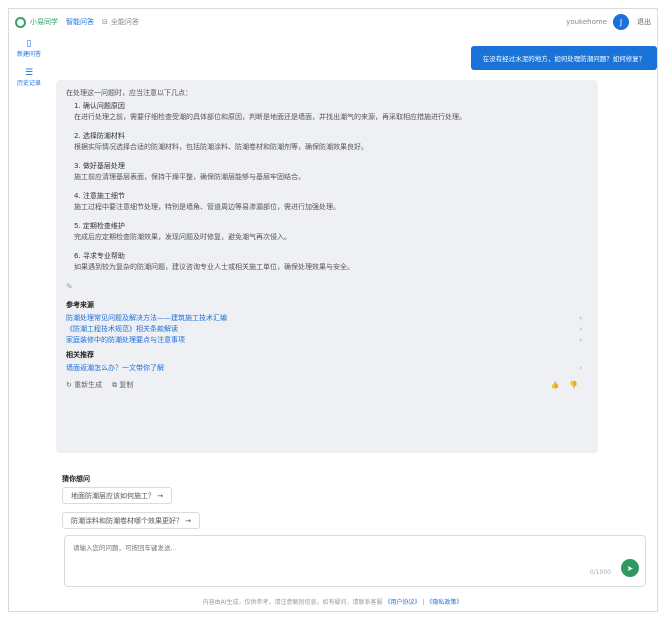  What do you see at coordinates (644, 22) in the screenshot?
I see `logout-link: 退出` at bounding box center [644, 22].